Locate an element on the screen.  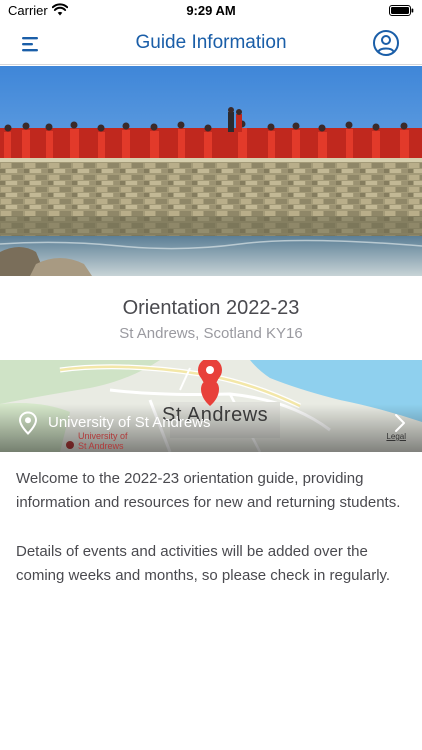
location-pin-icon is located at coordinates (28, 423).